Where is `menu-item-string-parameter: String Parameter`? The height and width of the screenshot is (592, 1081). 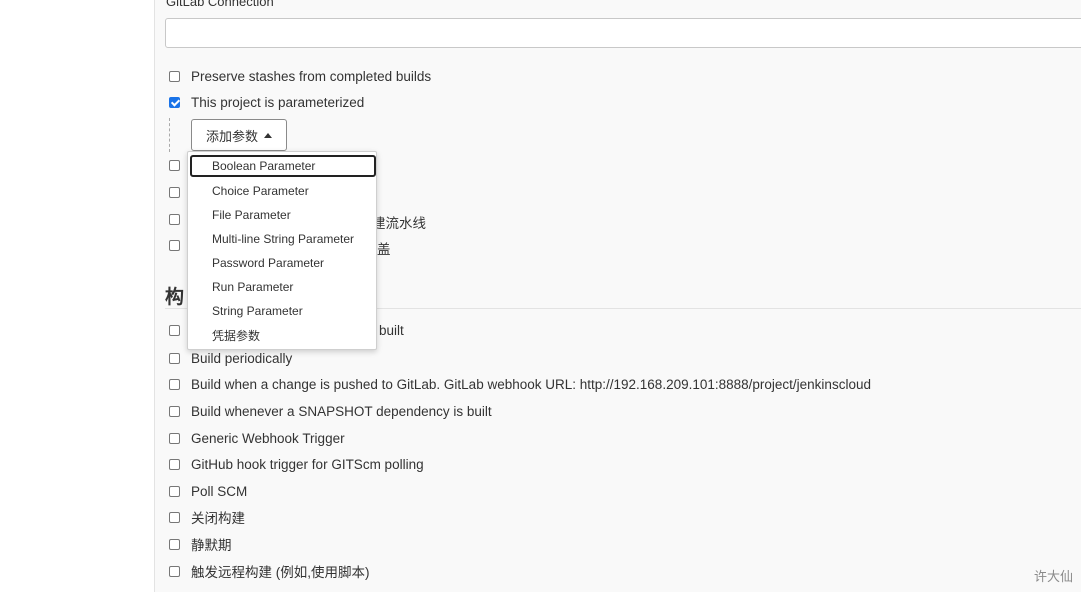
menu-item-string-parameter: String Parameter is located at coordinates (283, 311).